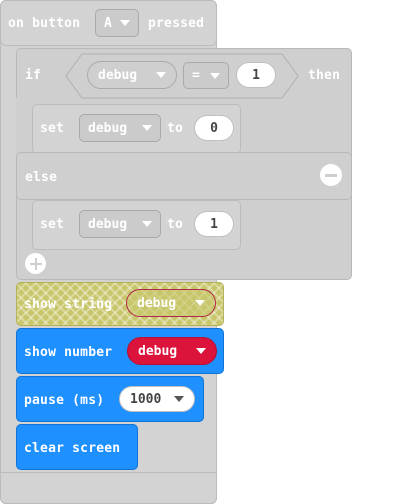 Image resolution: width=403 pixels, height=504 pixels. I want to click on set-value-input: 1, so click(214, 224).